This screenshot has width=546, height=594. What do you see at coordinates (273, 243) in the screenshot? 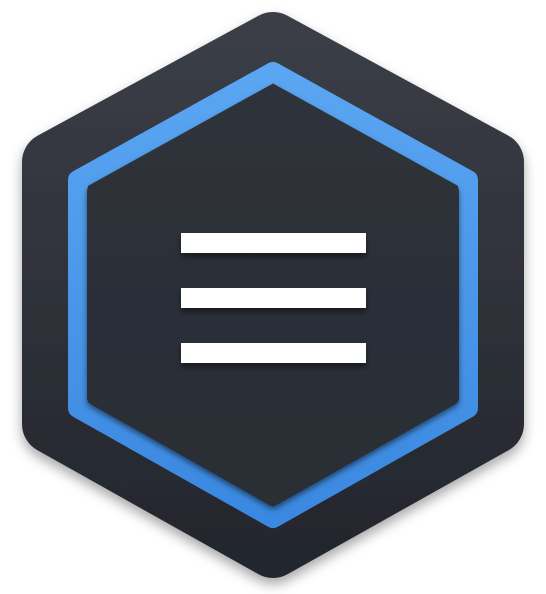
I see `menu-bar-top` at bounding box center [273, 243].